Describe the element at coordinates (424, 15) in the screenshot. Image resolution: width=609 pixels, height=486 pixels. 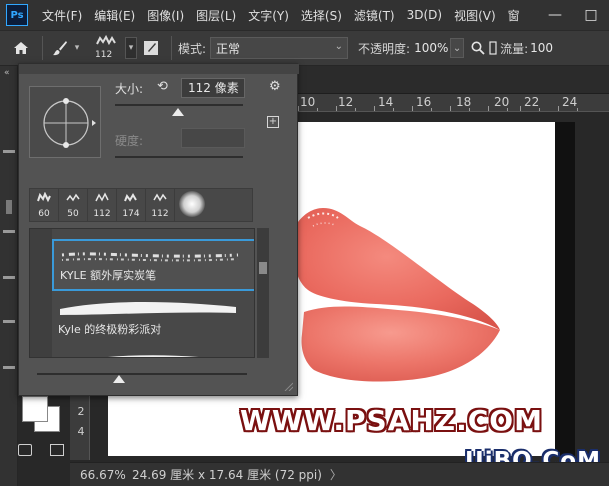
I see `menu-3d: 3D(D)` at that location.